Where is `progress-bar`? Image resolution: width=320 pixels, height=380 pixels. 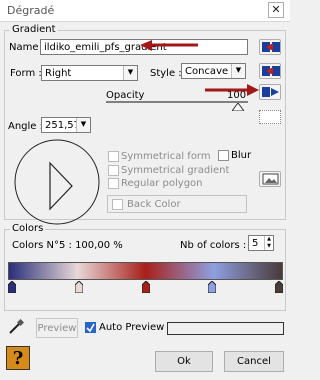 progress-bar is located at coordinates (225, 328).